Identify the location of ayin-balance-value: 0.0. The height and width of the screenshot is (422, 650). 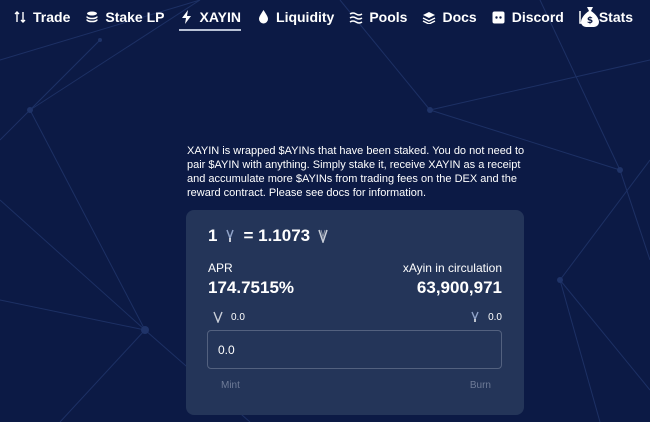
(495, 317).